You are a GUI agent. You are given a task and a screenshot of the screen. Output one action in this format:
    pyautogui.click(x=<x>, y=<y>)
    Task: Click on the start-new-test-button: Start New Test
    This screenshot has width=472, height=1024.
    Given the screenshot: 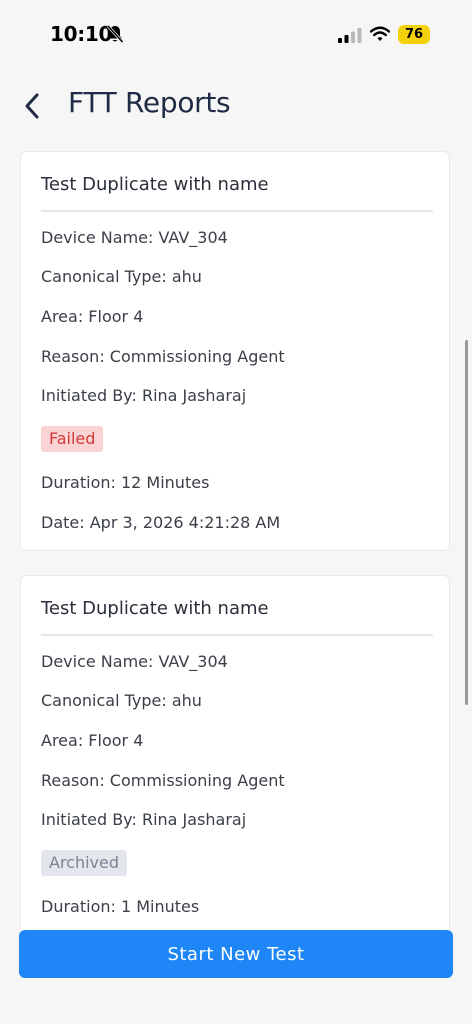 What is the action you would take?
    pyautogui.click(x=236, y=954)
    